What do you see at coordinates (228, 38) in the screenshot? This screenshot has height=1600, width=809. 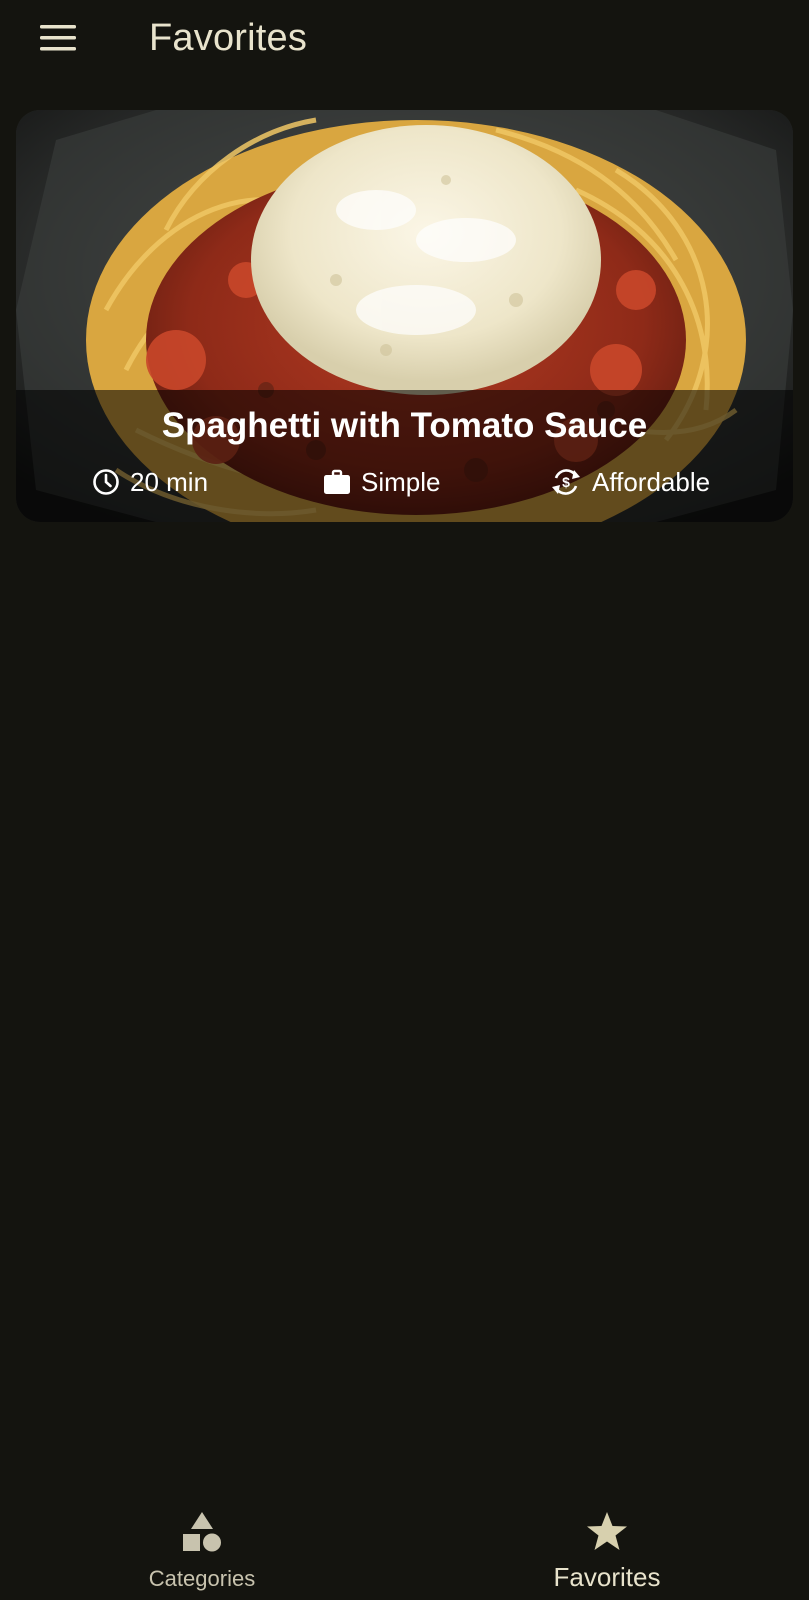 I see `page-title: Favorites` at bounding box center [228, 38].